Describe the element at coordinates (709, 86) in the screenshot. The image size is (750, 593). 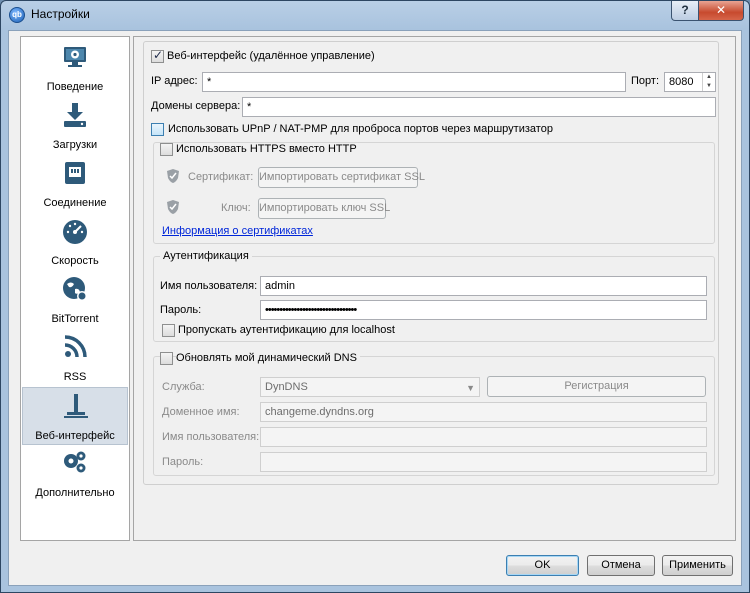
I see `spin-down-icon: ▼` at that location.